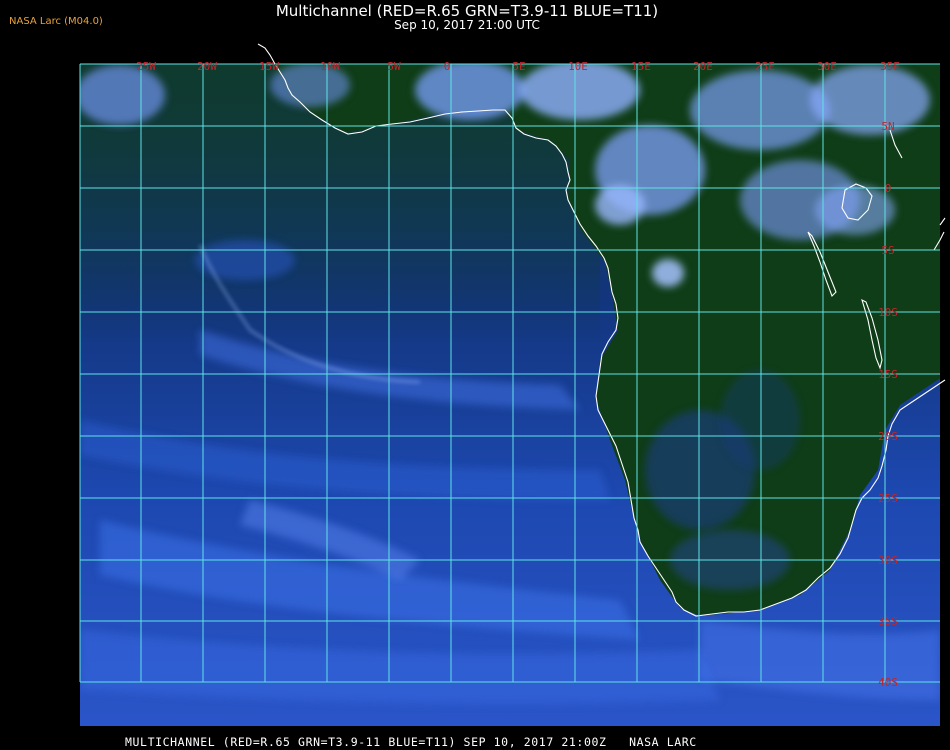 The height and width of the screenshot is (750, 950). Describe the element at coordinates (888, 498) in the screenshot. I see `latitude-label: 25S` at that location.